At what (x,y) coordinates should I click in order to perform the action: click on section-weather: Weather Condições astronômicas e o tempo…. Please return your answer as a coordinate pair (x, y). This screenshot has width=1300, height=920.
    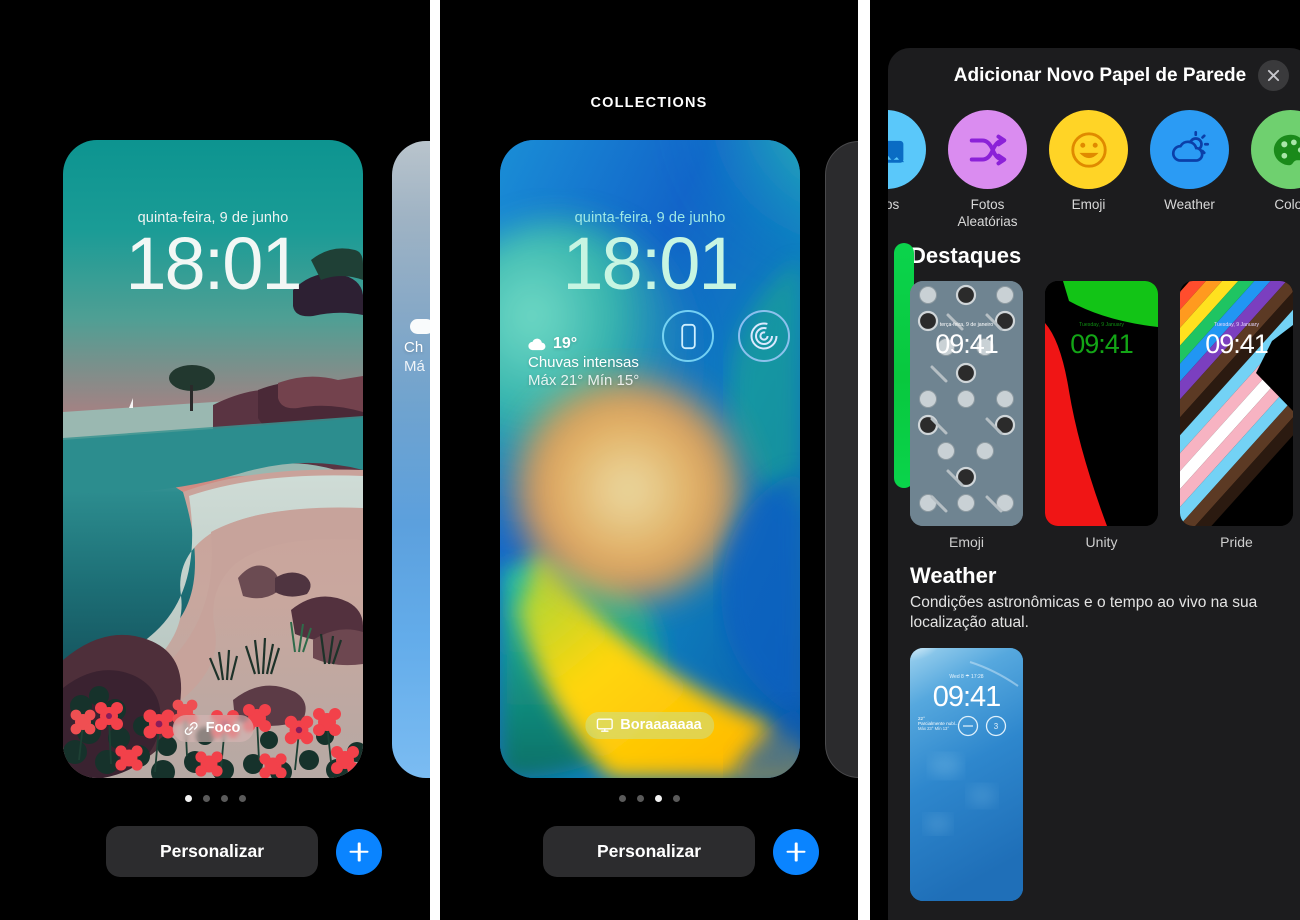
    Looking at the image, I should click on (1101, 736).